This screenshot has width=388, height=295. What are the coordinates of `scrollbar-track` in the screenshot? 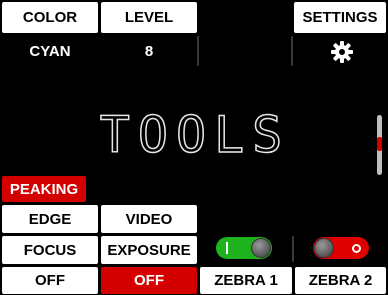 It's located at (379, 145).